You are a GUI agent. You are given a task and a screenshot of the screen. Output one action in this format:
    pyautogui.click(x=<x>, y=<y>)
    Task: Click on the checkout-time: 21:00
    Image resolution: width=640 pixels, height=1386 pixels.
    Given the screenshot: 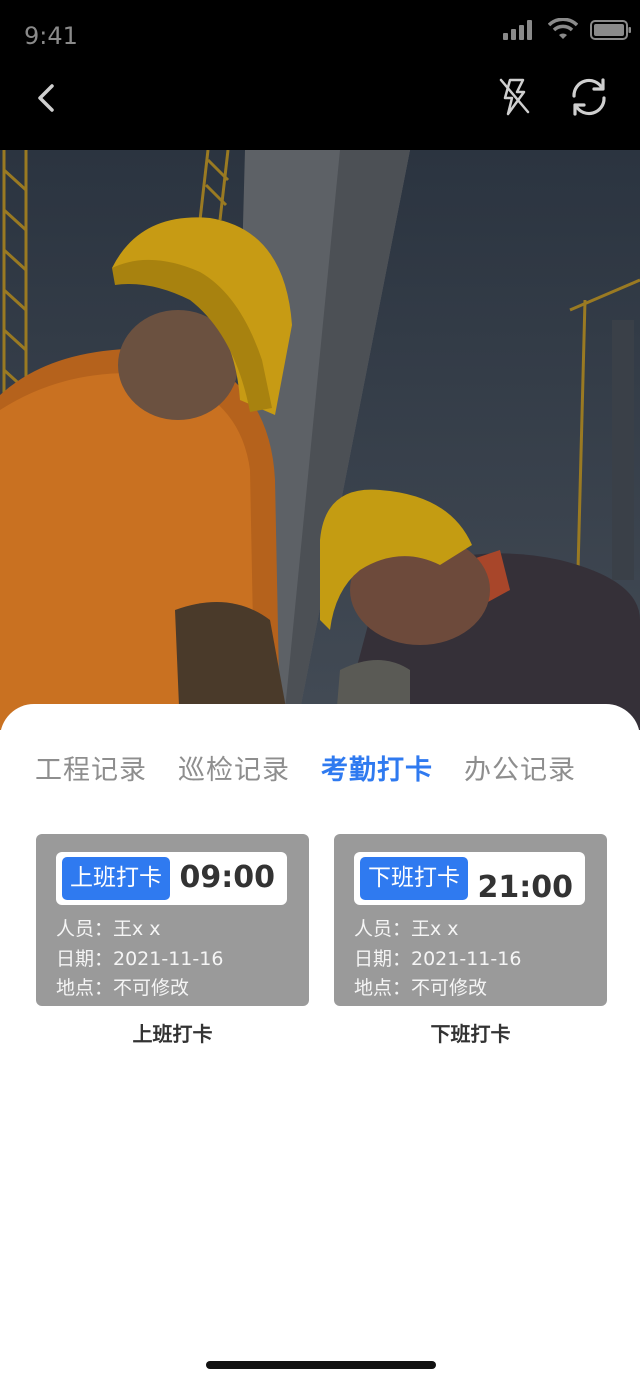 What is the action you would take?
    pyautogui.click(x=525, y=887)
    